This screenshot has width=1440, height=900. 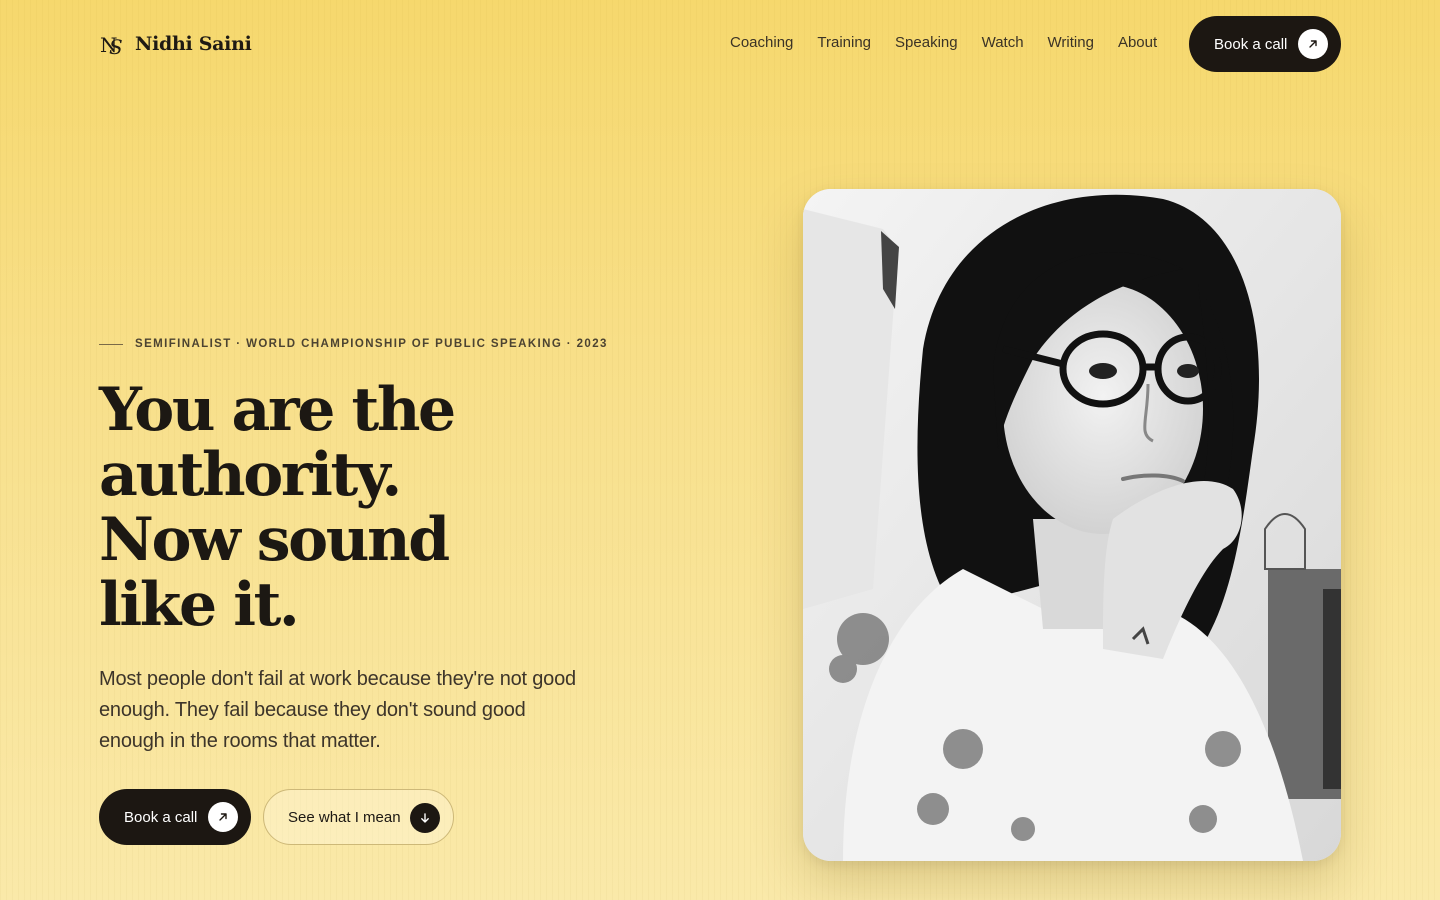 What do you see at coordinates (116, 46) in the screenshot?
I see `svg-text: S` at bounding box center [116, 46].